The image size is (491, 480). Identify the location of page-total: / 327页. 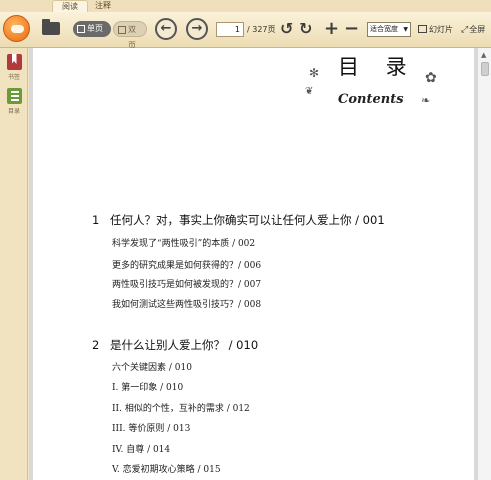
(261, 29).